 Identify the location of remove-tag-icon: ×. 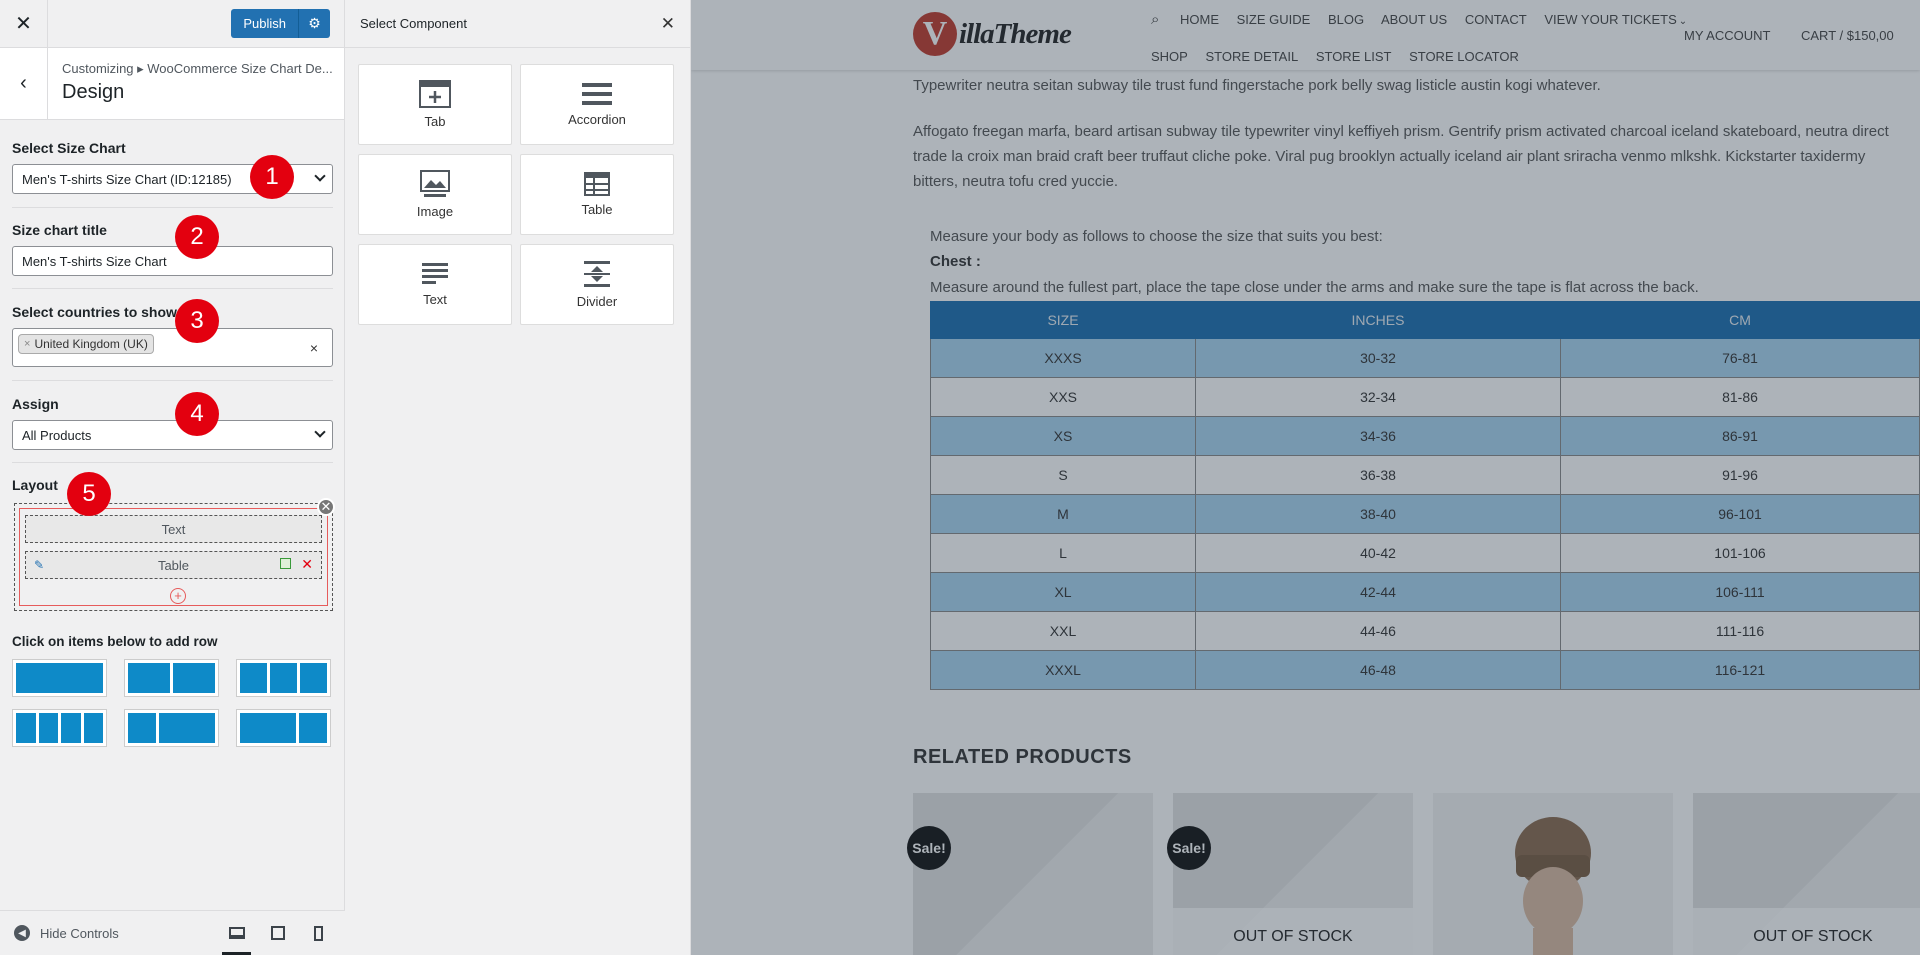
(27, 344).